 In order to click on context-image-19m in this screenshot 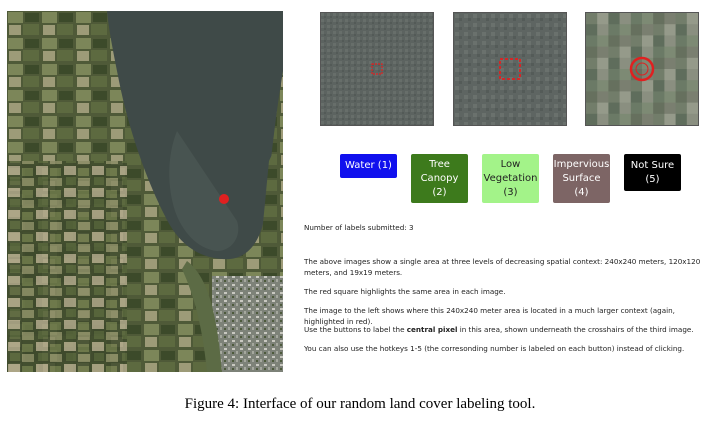, I will do `click(642, 69)`.